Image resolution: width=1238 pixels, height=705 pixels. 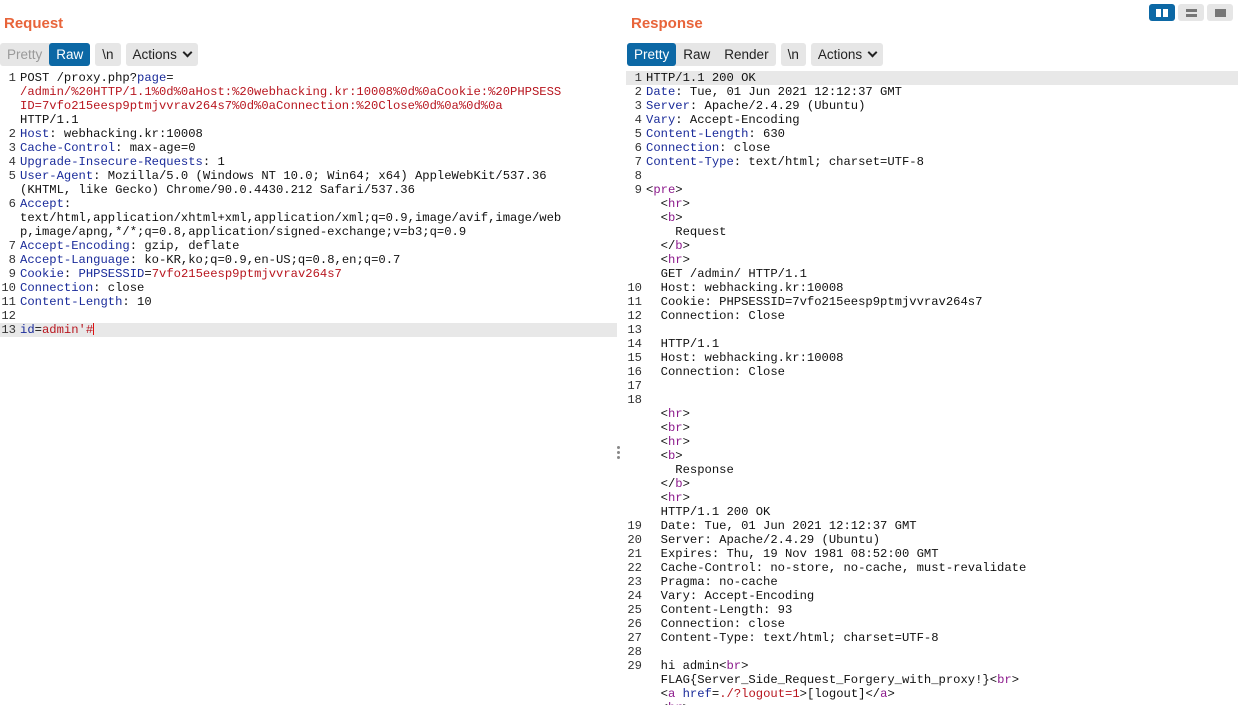 I want to click on line-text: GET /admin/ HTTP/1.1, so click(x=724, y=274).